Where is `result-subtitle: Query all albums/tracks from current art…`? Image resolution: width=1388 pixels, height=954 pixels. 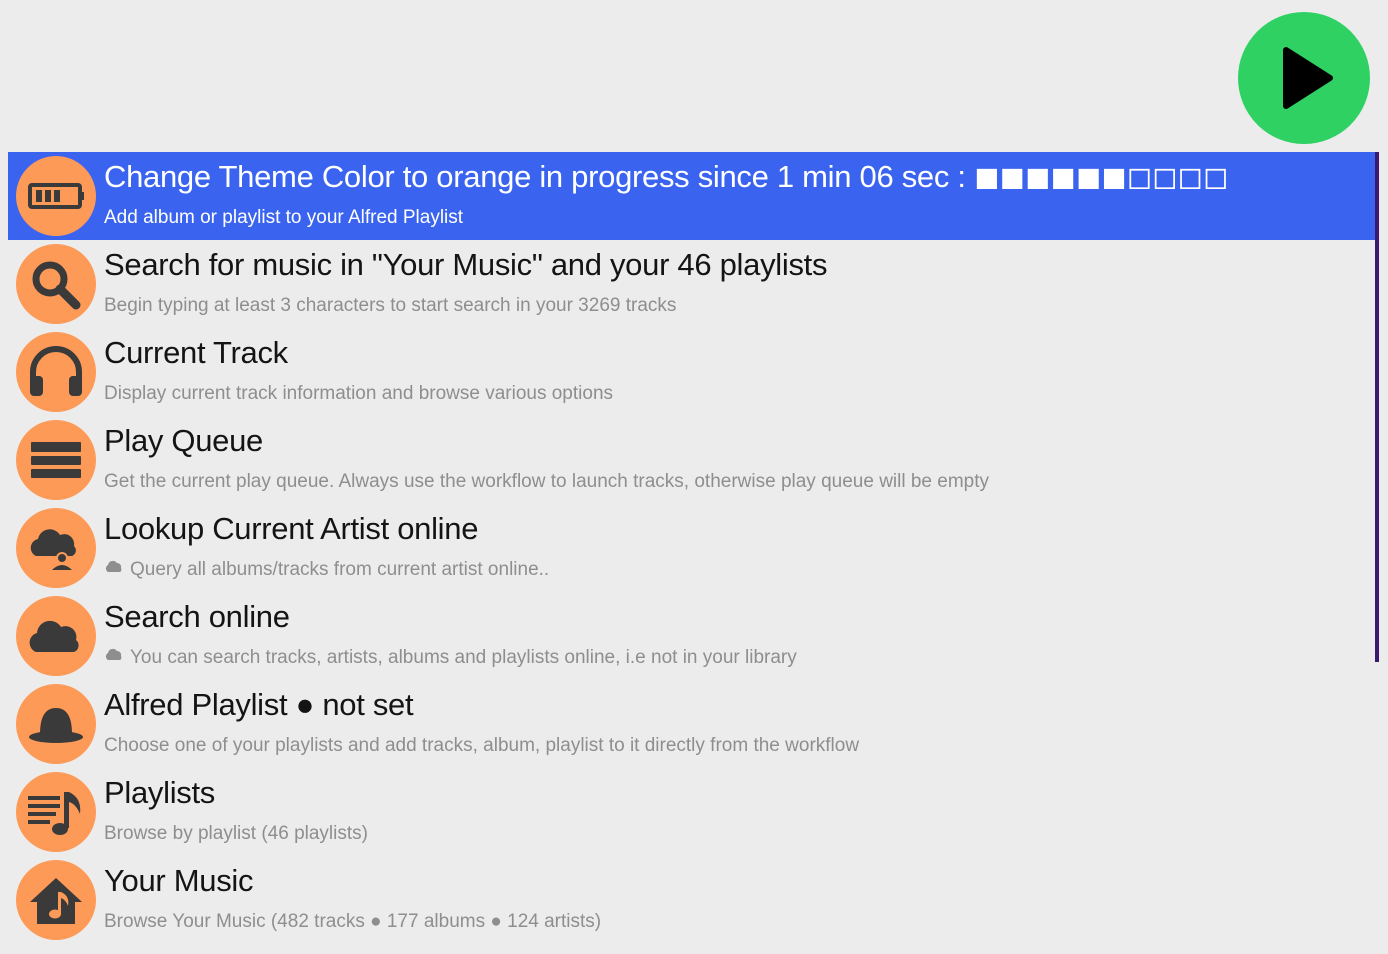 result-subtitle: Query all albums/tracks from current art… is located at coordinates (326, 570).